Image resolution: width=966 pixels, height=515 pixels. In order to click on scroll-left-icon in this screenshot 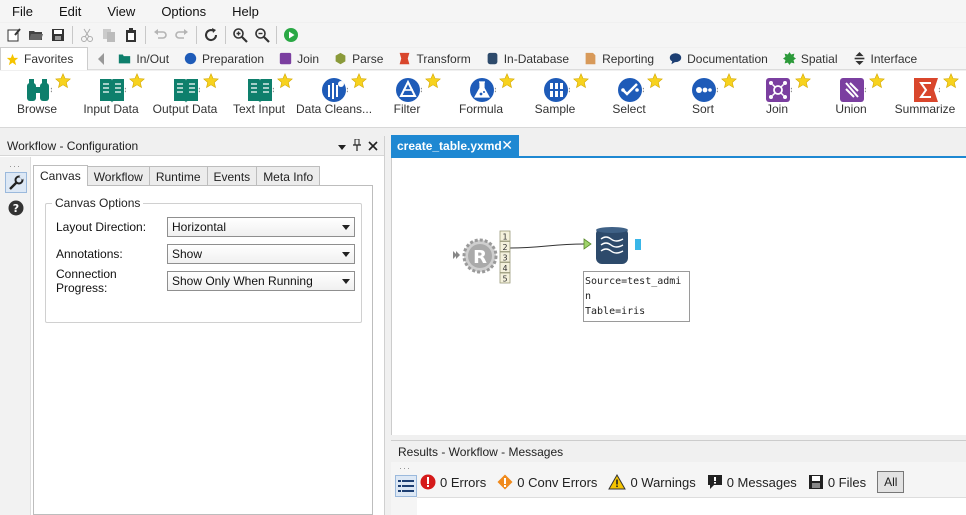, I will do `click(101, 59)`.